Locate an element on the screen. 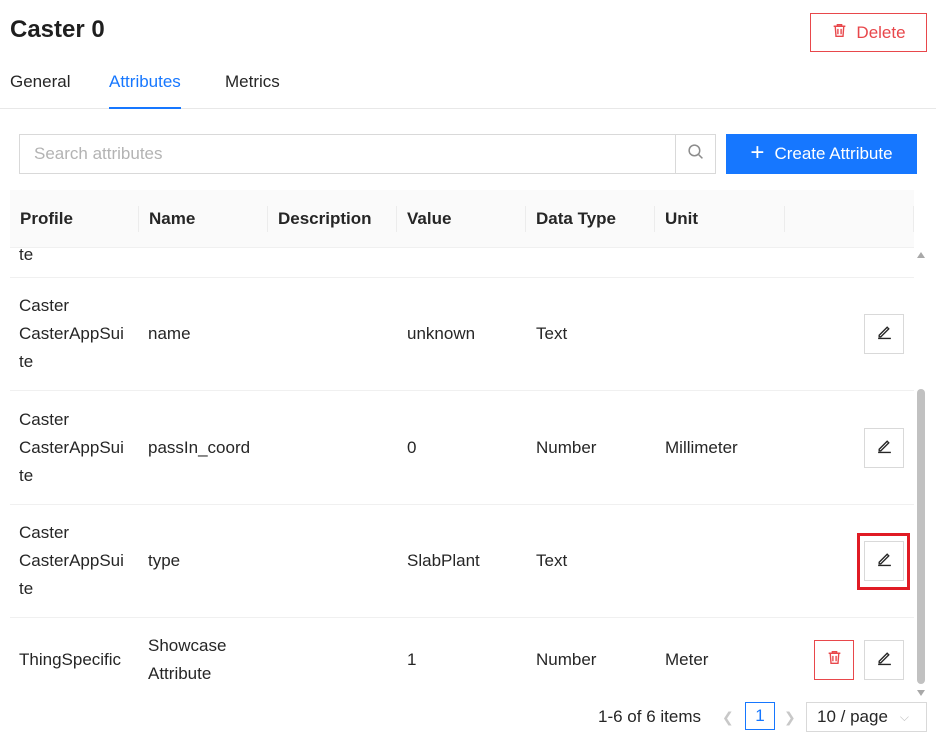 This screenshot has width=936, height=749. page-size-select: 10 / page ⌵ is located at coordinates (866, 717).